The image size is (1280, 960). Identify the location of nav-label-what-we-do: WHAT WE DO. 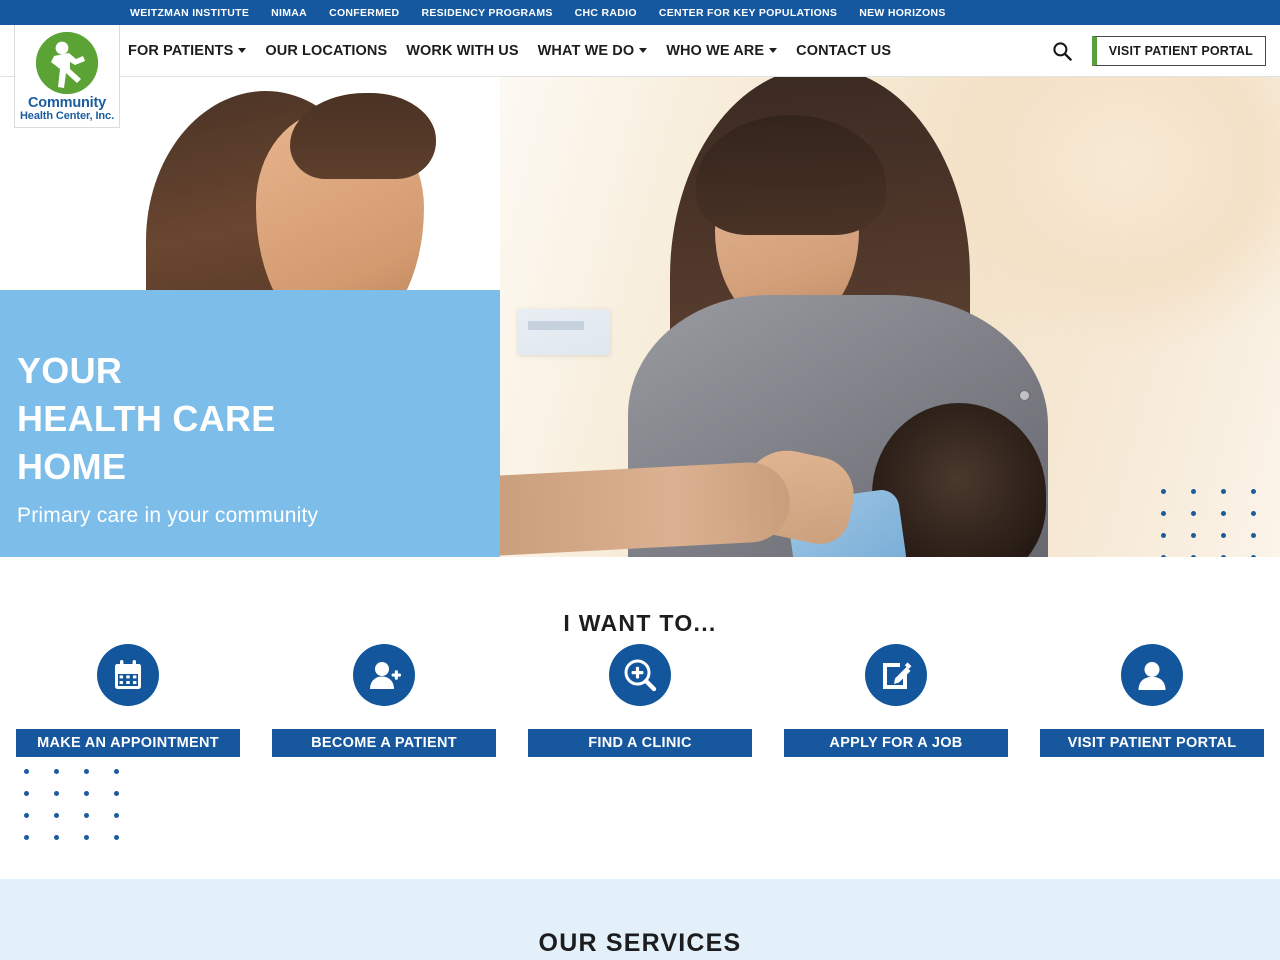
(586, 50).